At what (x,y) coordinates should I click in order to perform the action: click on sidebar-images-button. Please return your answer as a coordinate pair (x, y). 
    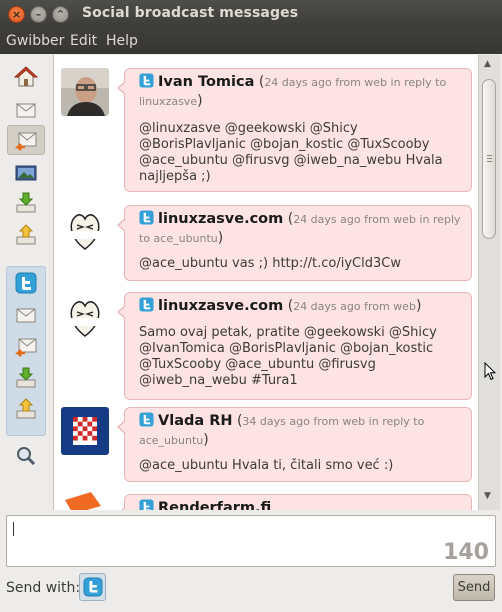
    Looking at the image, I should click on (26, 173).